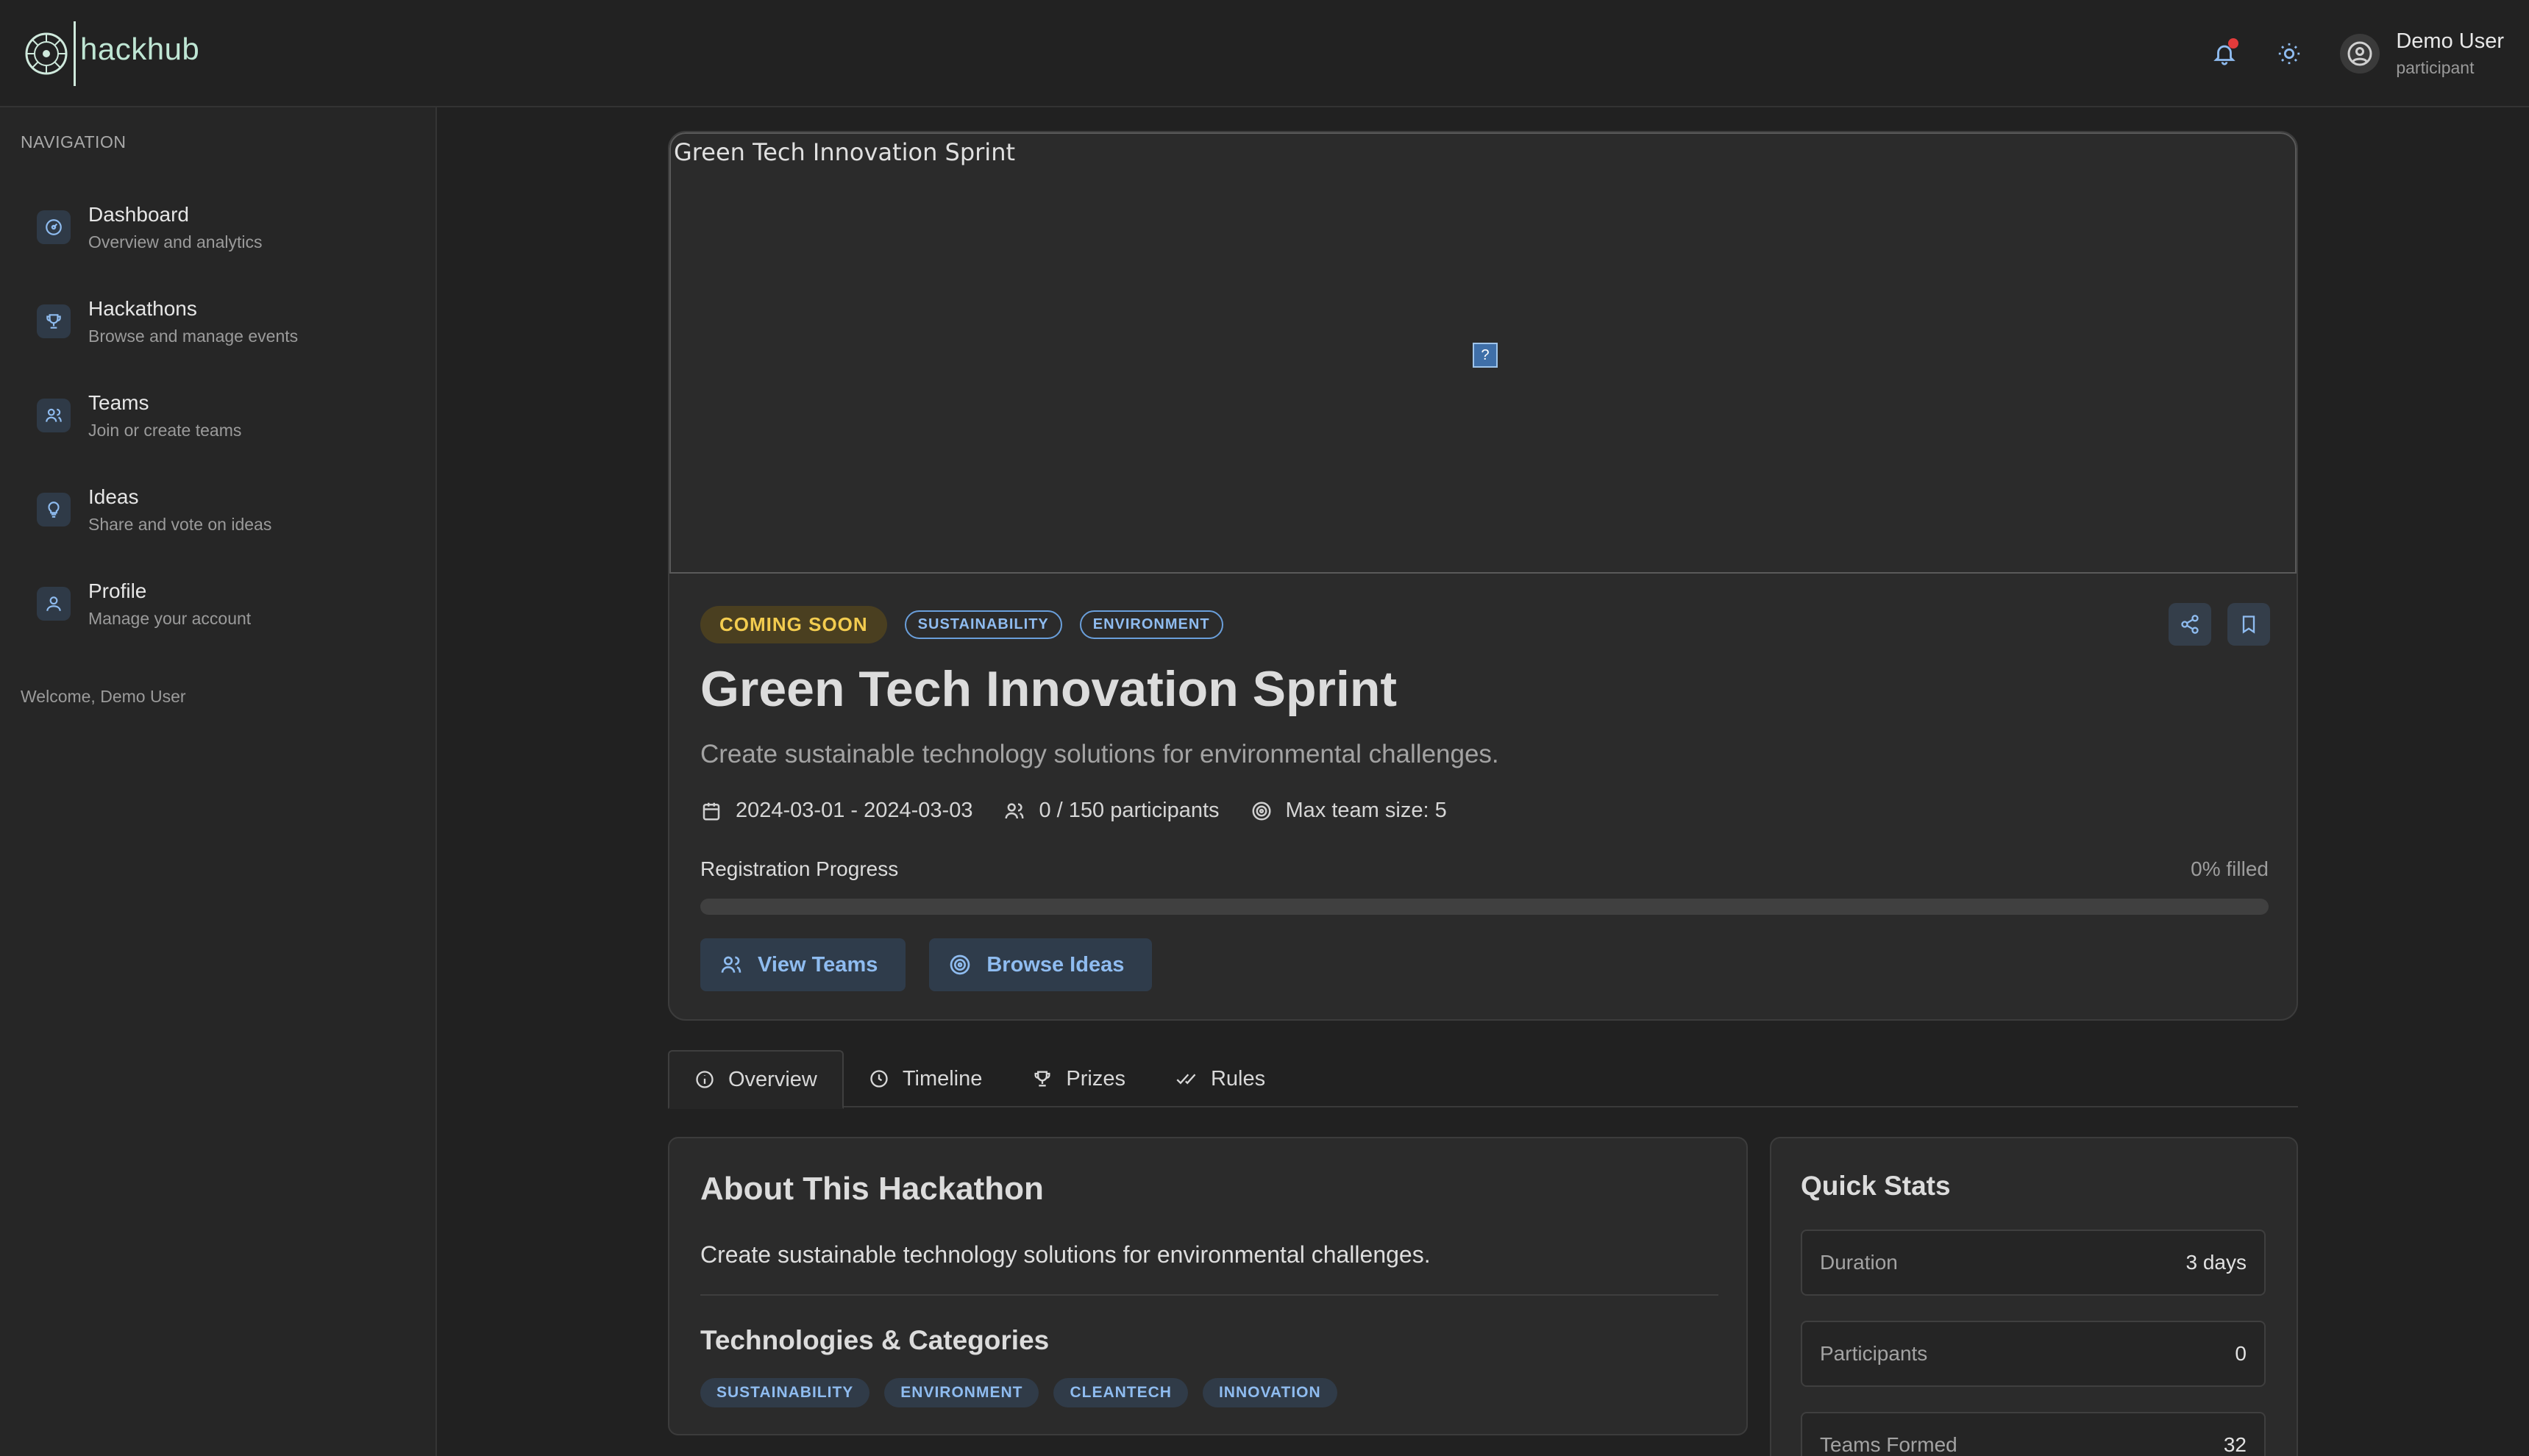  Describe the element at coordinates (54, 227) in the screenshot. I see `dashboard-icon` at that location.